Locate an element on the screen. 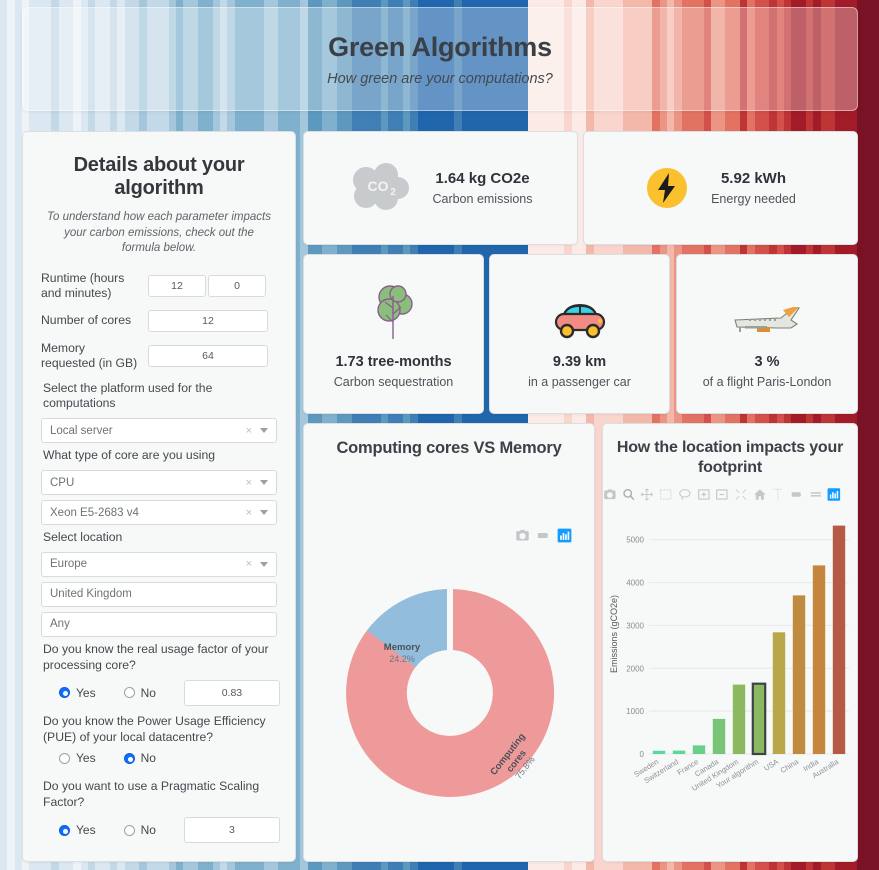  psf-yes-label: Yes is located at coordinates (86, 830).